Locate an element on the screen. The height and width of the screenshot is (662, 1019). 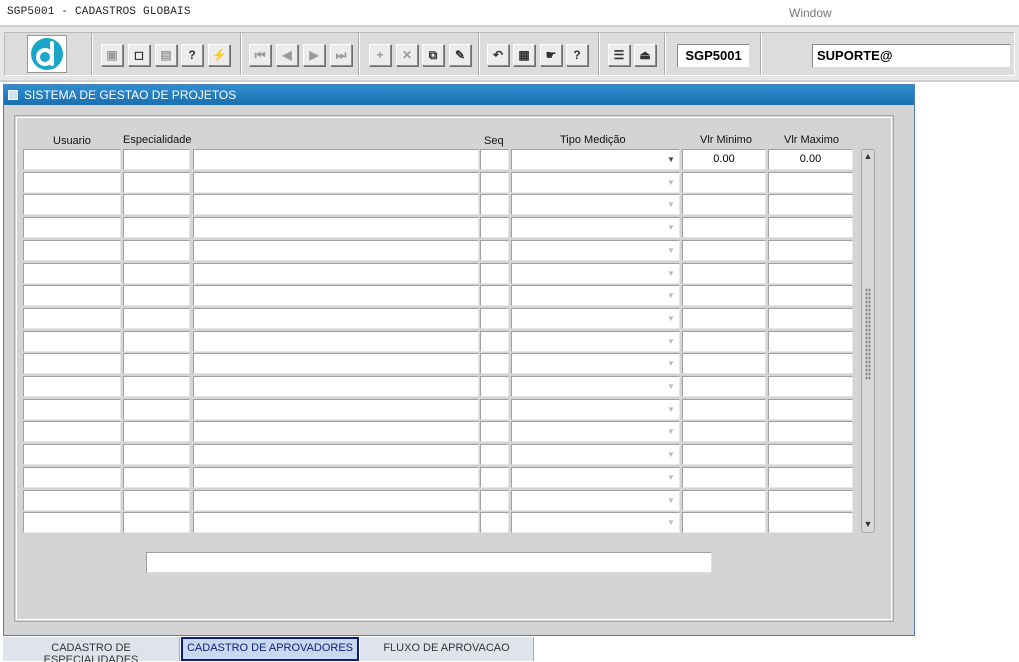
scroll-down-icon: ▼ is located at coordinates (868, 525).